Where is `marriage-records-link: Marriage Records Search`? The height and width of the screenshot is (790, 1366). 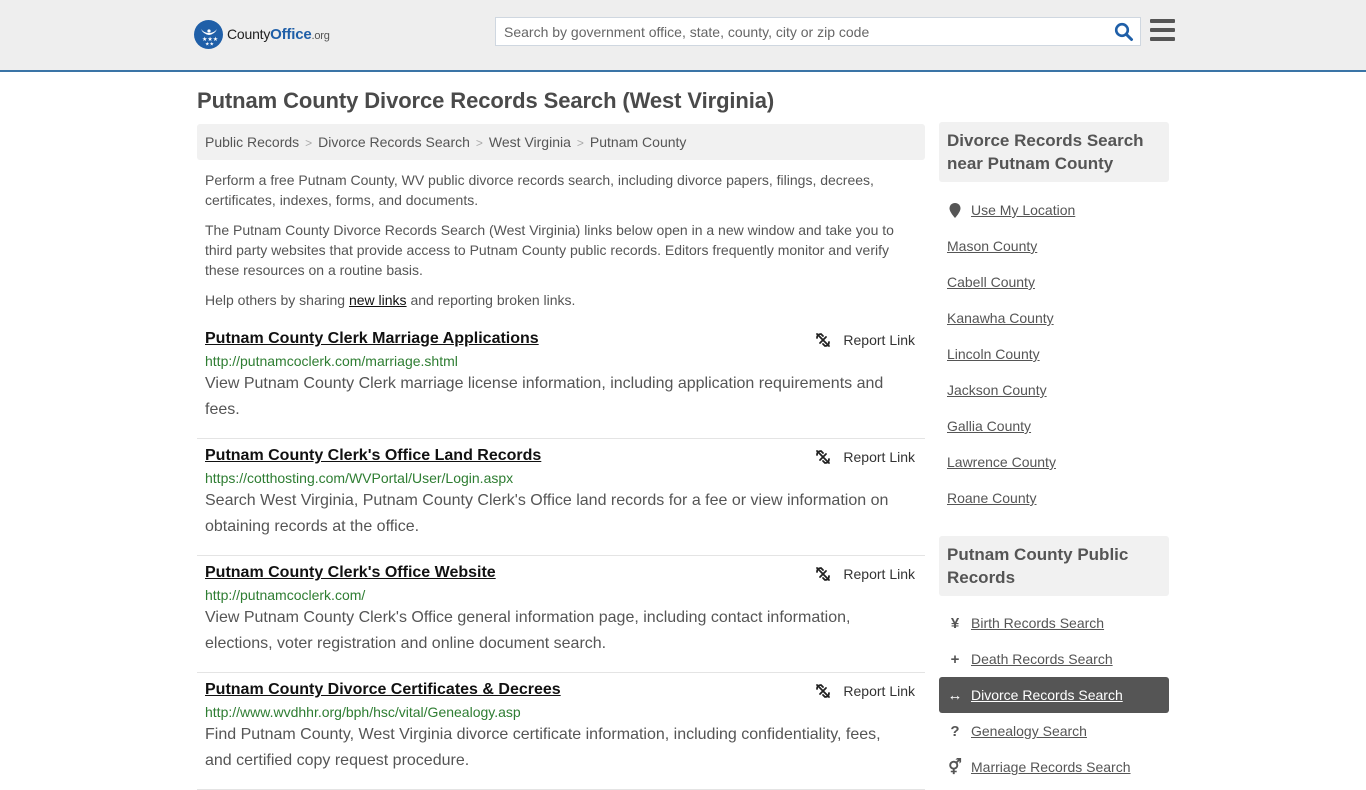 marriage-records-link: Marriage Records Search is located at coordinates (1051, 767).